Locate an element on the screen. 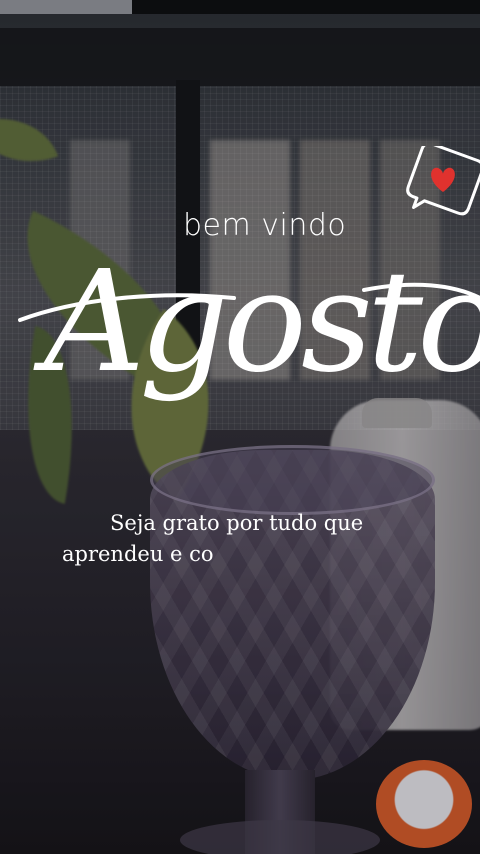  quote-line-1: Seja grato por tudo que is located at coordinates (237, 523).